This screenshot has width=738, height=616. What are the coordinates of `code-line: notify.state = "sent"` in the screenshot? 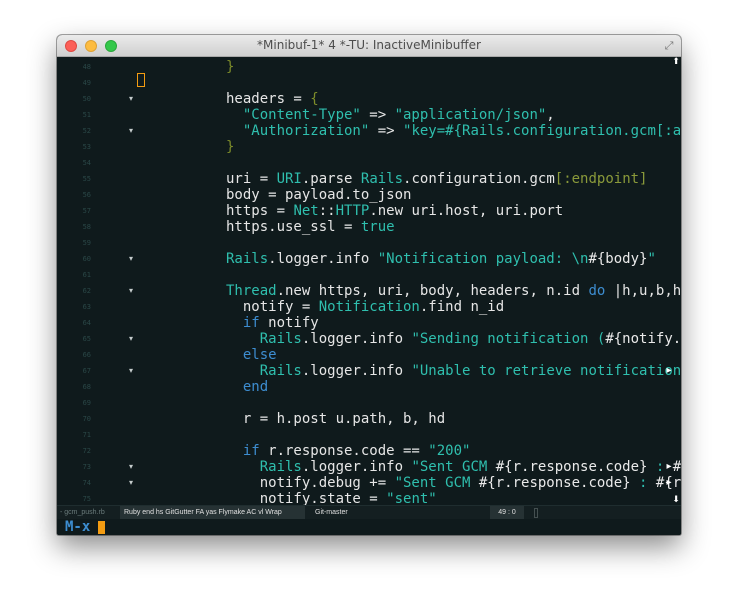 It's located at (331, 498).